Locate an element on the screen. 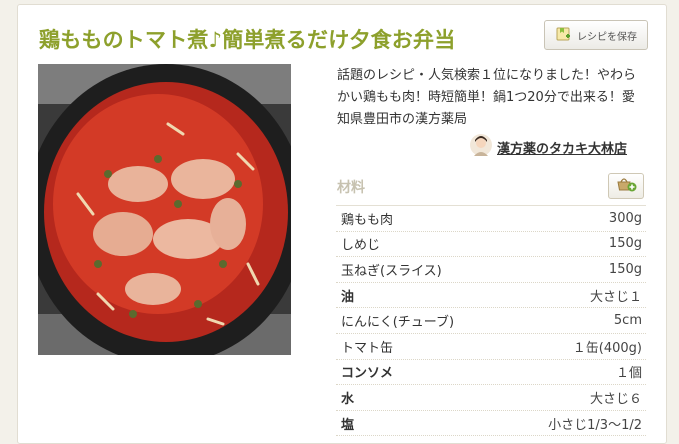 The height and width of the screenshot is (444, 679). ingredient-name: 鶏もも肉 is located at coordinates (367, 220).